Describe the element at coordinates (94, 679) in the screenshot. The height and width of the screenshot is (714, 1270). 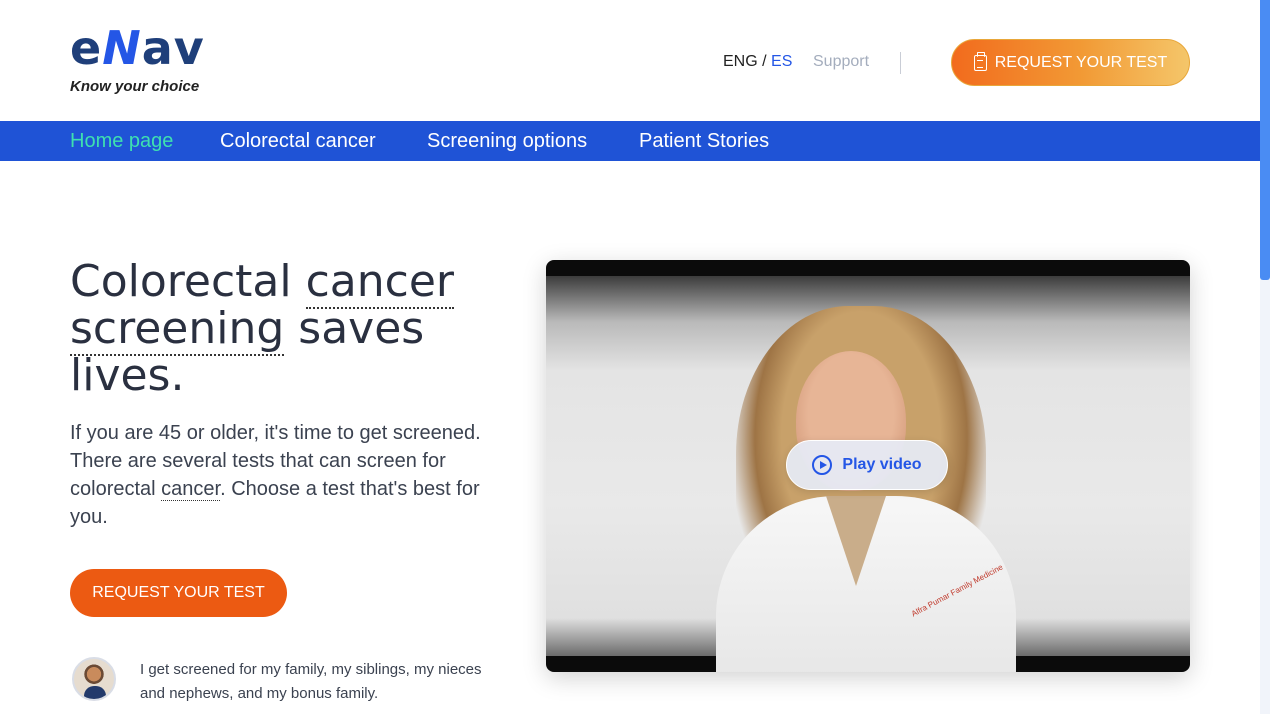
I see `avatar` at that location.